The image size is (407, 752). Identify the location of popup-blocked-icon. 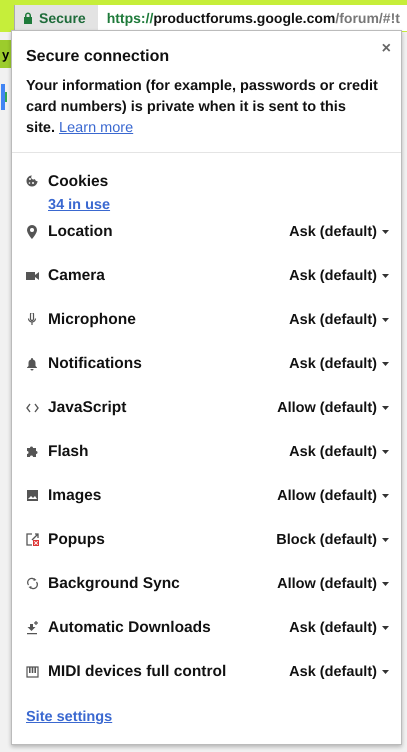
(32, 540).